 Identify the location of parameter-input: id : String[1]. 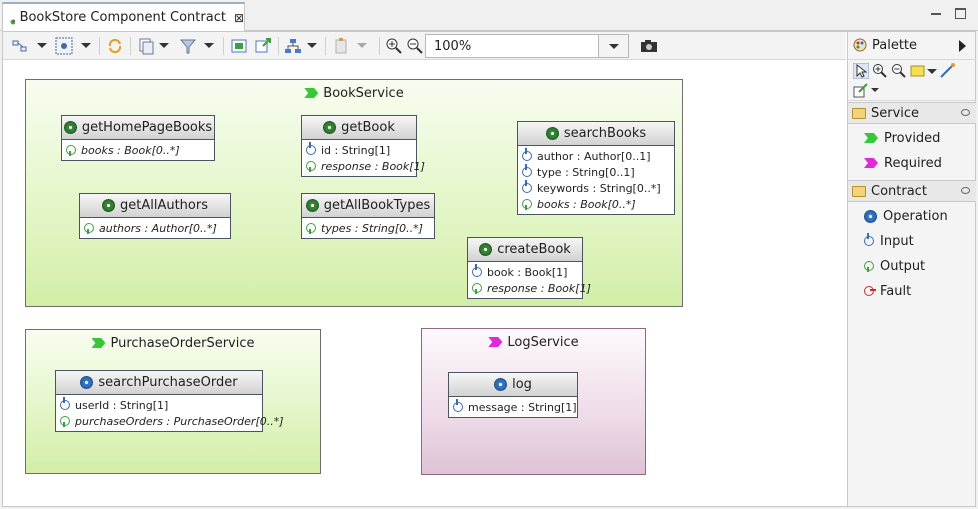
(359, 150).